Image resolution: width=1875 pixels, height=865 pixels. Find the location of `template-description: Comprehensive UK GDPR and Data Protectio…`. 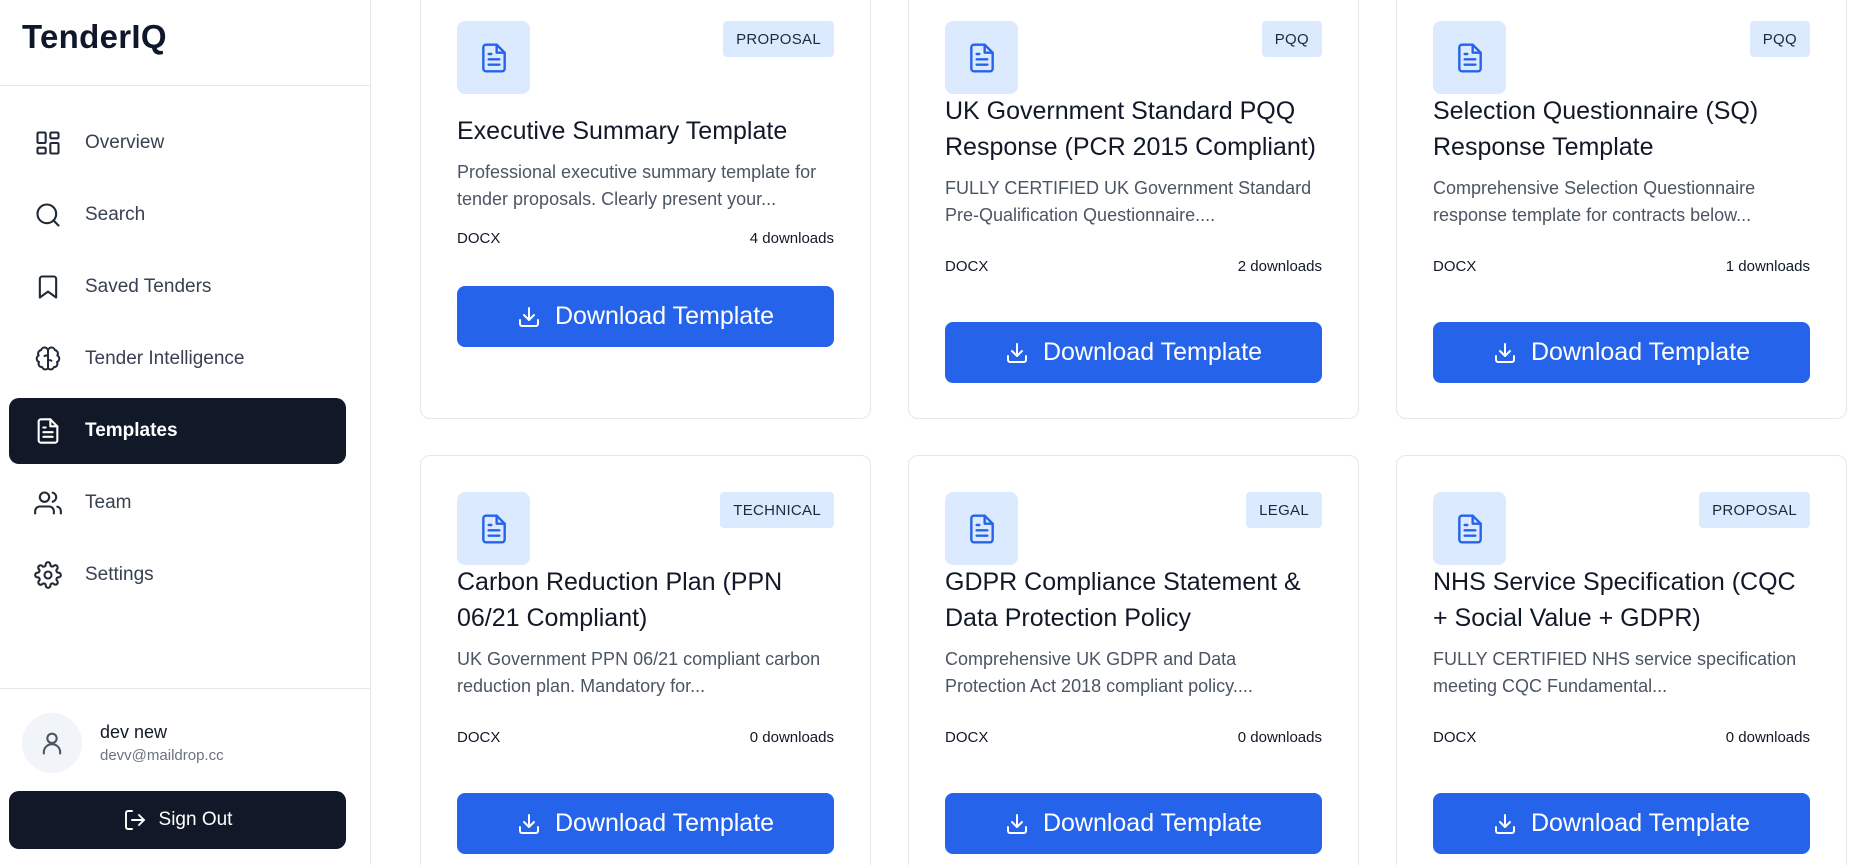

template-description: Comprehensive UK GDPR and Data Protectio… is located at coordinates (1099, 672).